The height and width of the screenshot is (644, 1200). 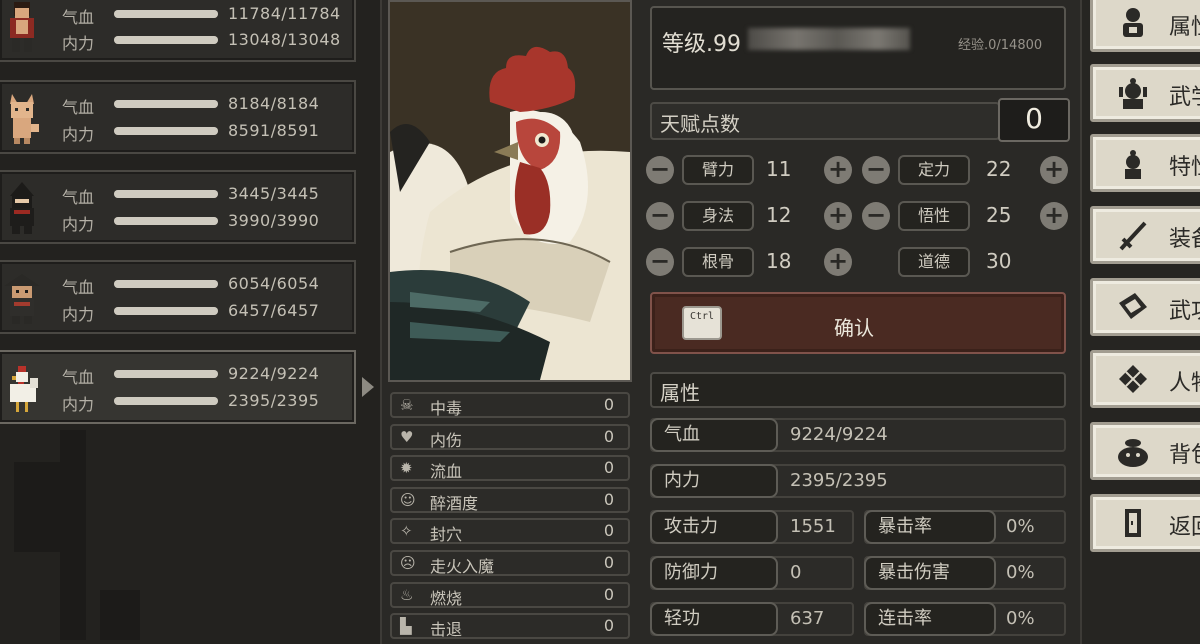 I want to click on party-member-card: 气血 3445/3445 内力 3990/3990, so click(x=178, y=207).